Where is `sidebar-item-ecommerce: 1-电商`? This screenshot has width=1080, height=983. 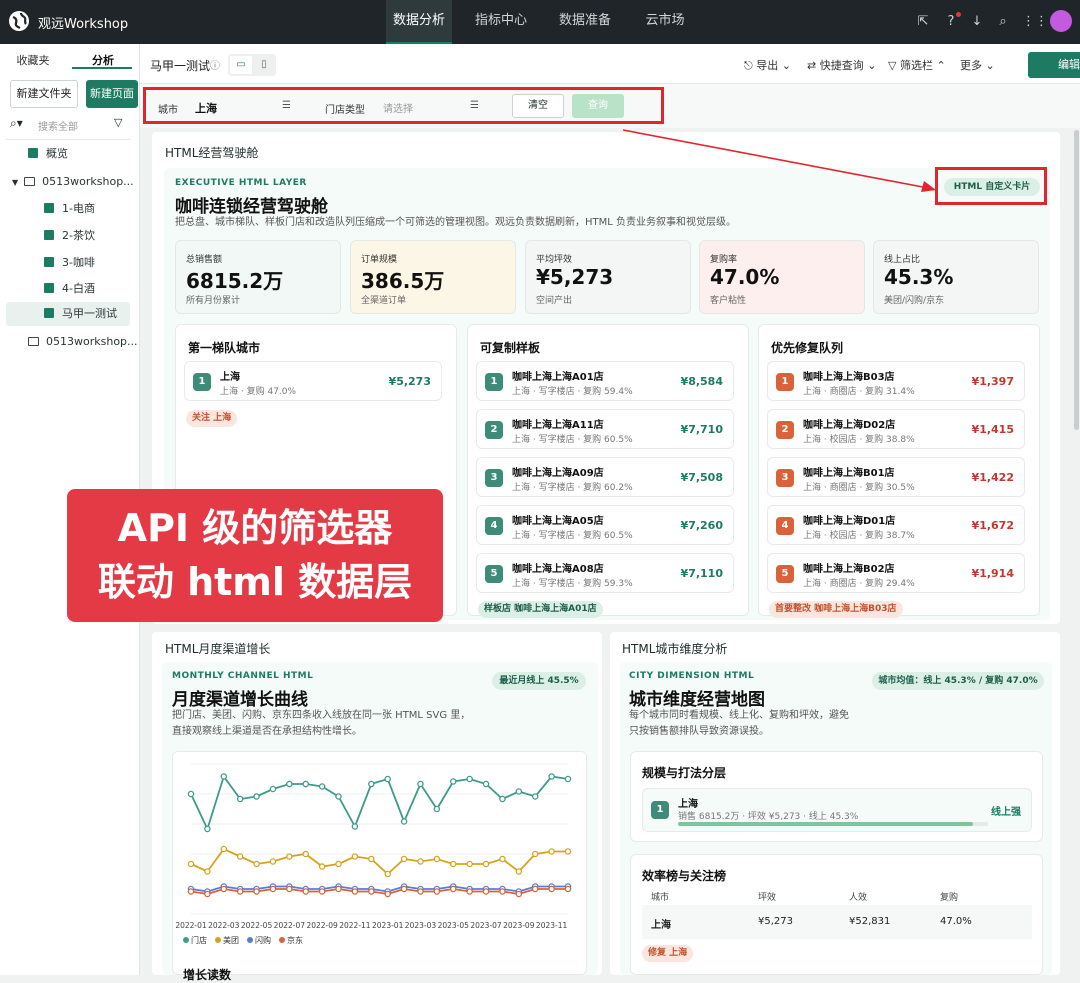
sidebar-item-ecommerce: 1-电商 is located at coordinates (69, 209).